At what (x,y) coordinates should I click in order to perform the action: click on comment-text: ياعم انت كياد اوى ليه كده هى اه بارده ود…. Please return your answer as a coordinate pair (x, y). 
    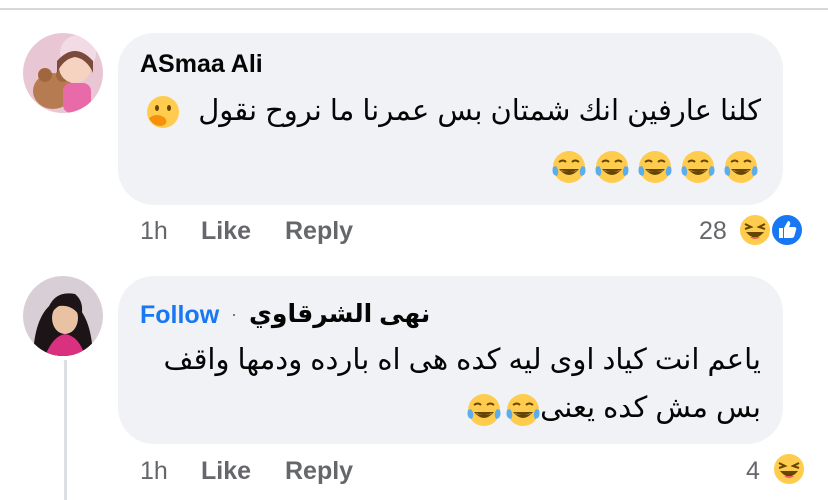
    Looking at the image, I should click on (462, 360).